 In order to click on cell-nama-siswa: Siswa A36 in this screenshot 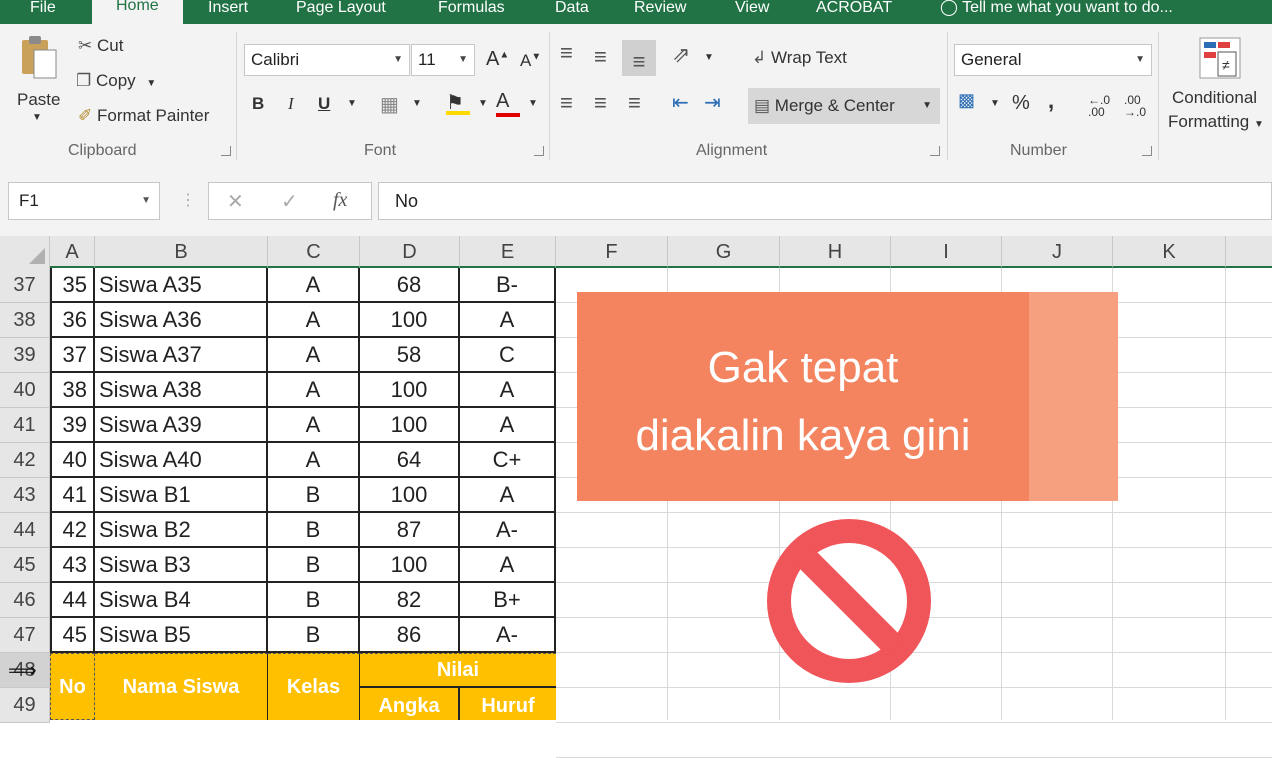, I will do `click(181, 320)`.